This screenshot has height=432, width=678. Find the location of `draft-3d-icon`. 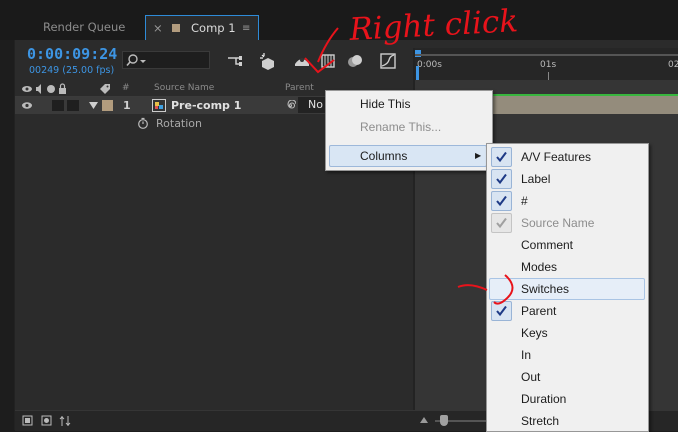

draft-3d-icon is located at coordinates (268, 61).